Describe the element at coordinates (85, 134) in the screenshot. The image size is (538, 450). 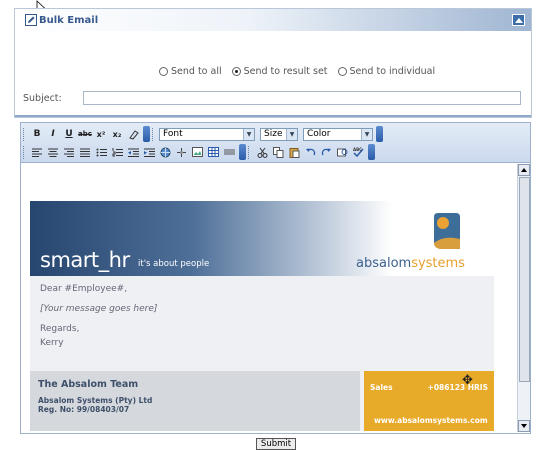
I see `strikethrough-button: abc` at that location.